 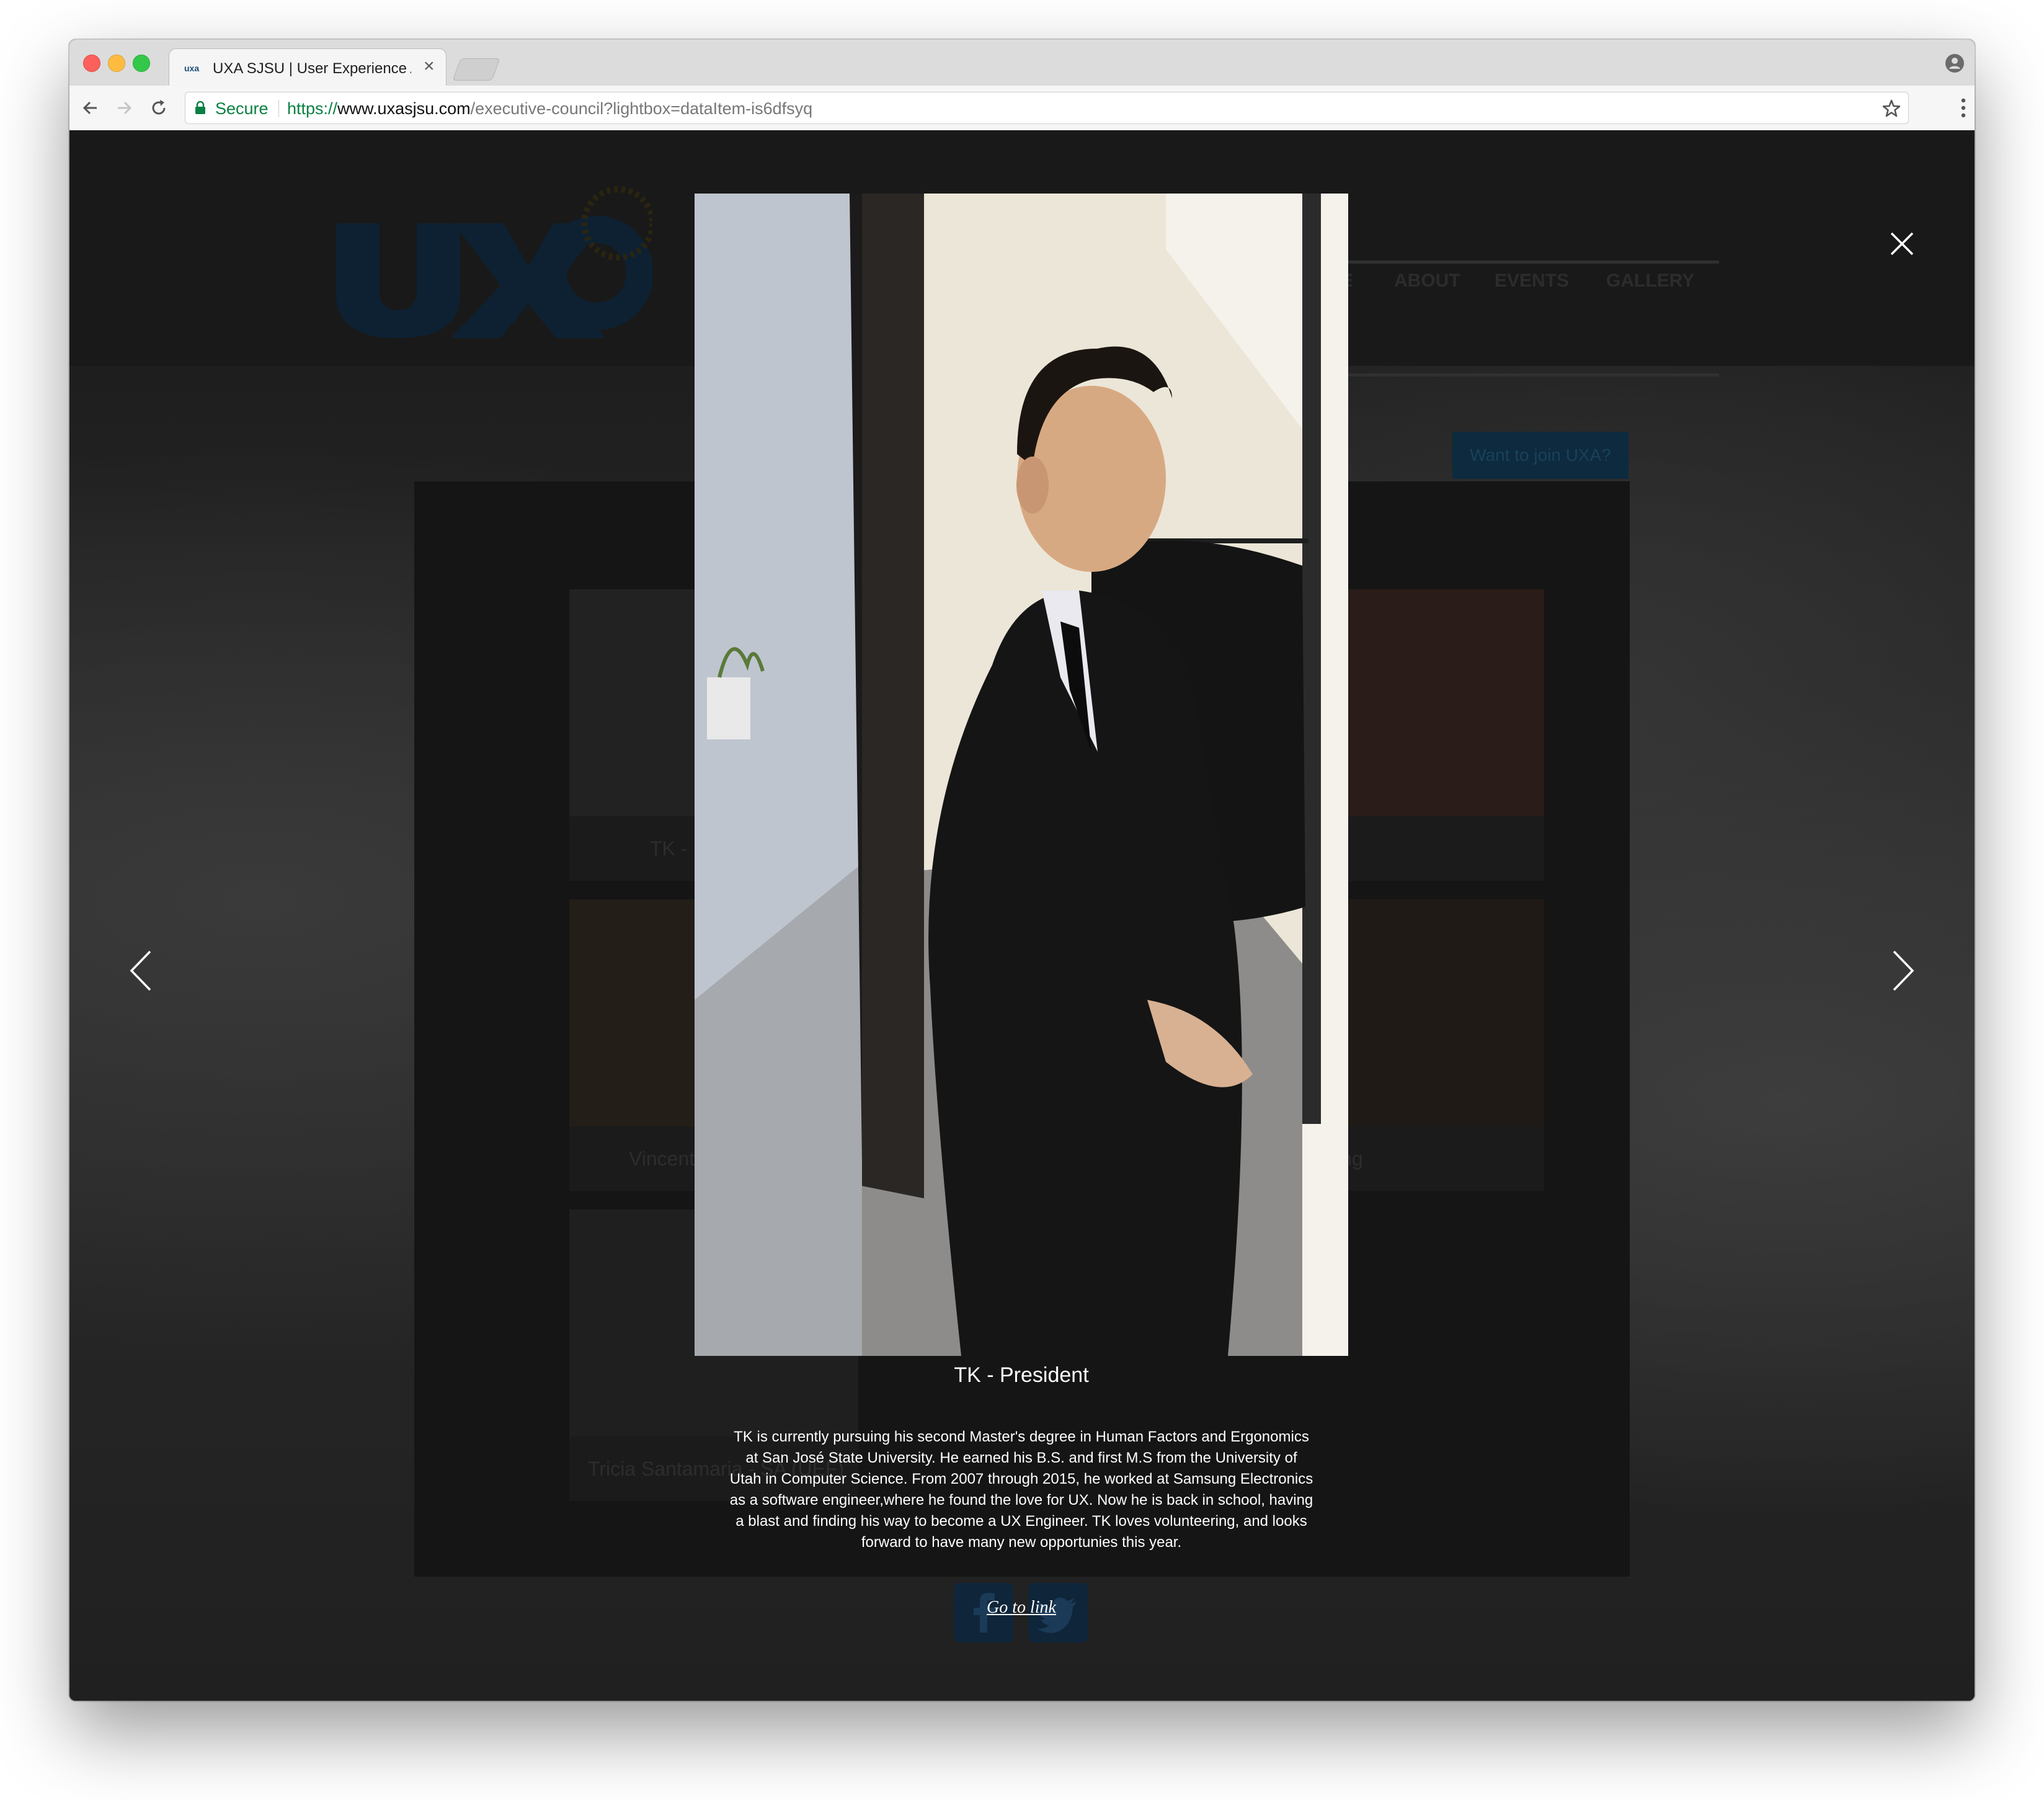 I want to click on url-scheme: https://, so click(x=312, y=108).